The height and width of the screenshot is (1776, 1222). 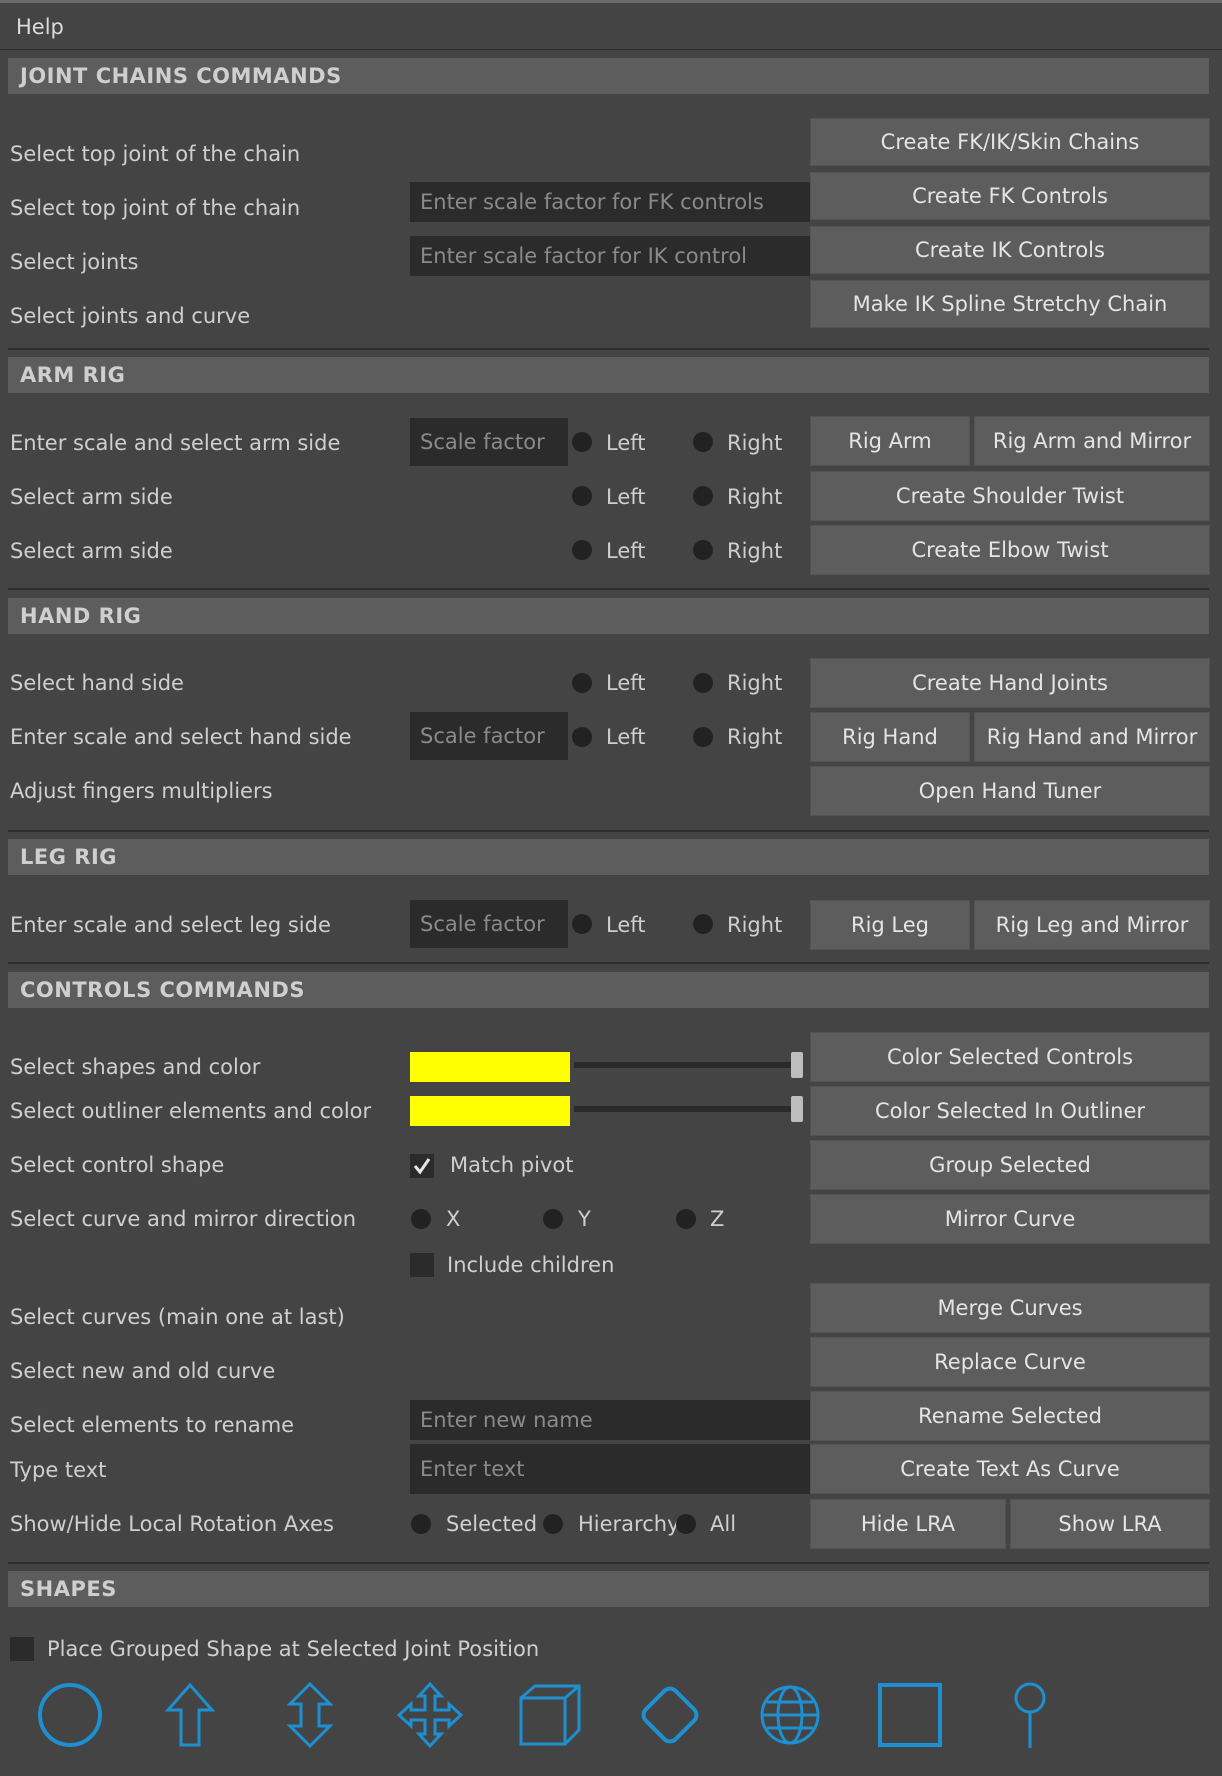 What do you see at coordinates (22, 1649) in the screenshot?
I see `place-grouped-shape-checkbox` at bounding box center [22, 1649].